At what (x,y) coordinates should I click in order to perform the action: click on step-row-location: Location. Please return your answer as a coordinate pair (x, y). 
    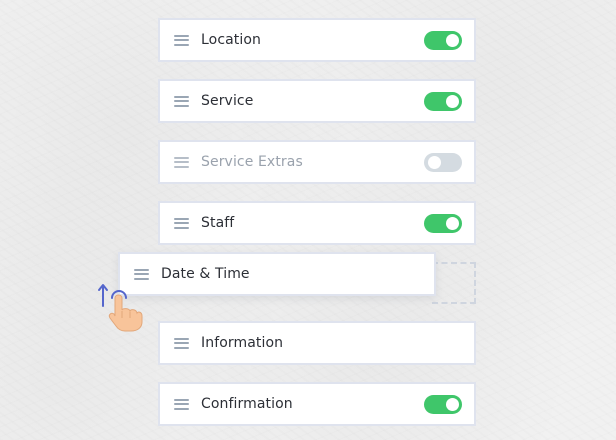
    Looking at the image, I should click on (317, 40).